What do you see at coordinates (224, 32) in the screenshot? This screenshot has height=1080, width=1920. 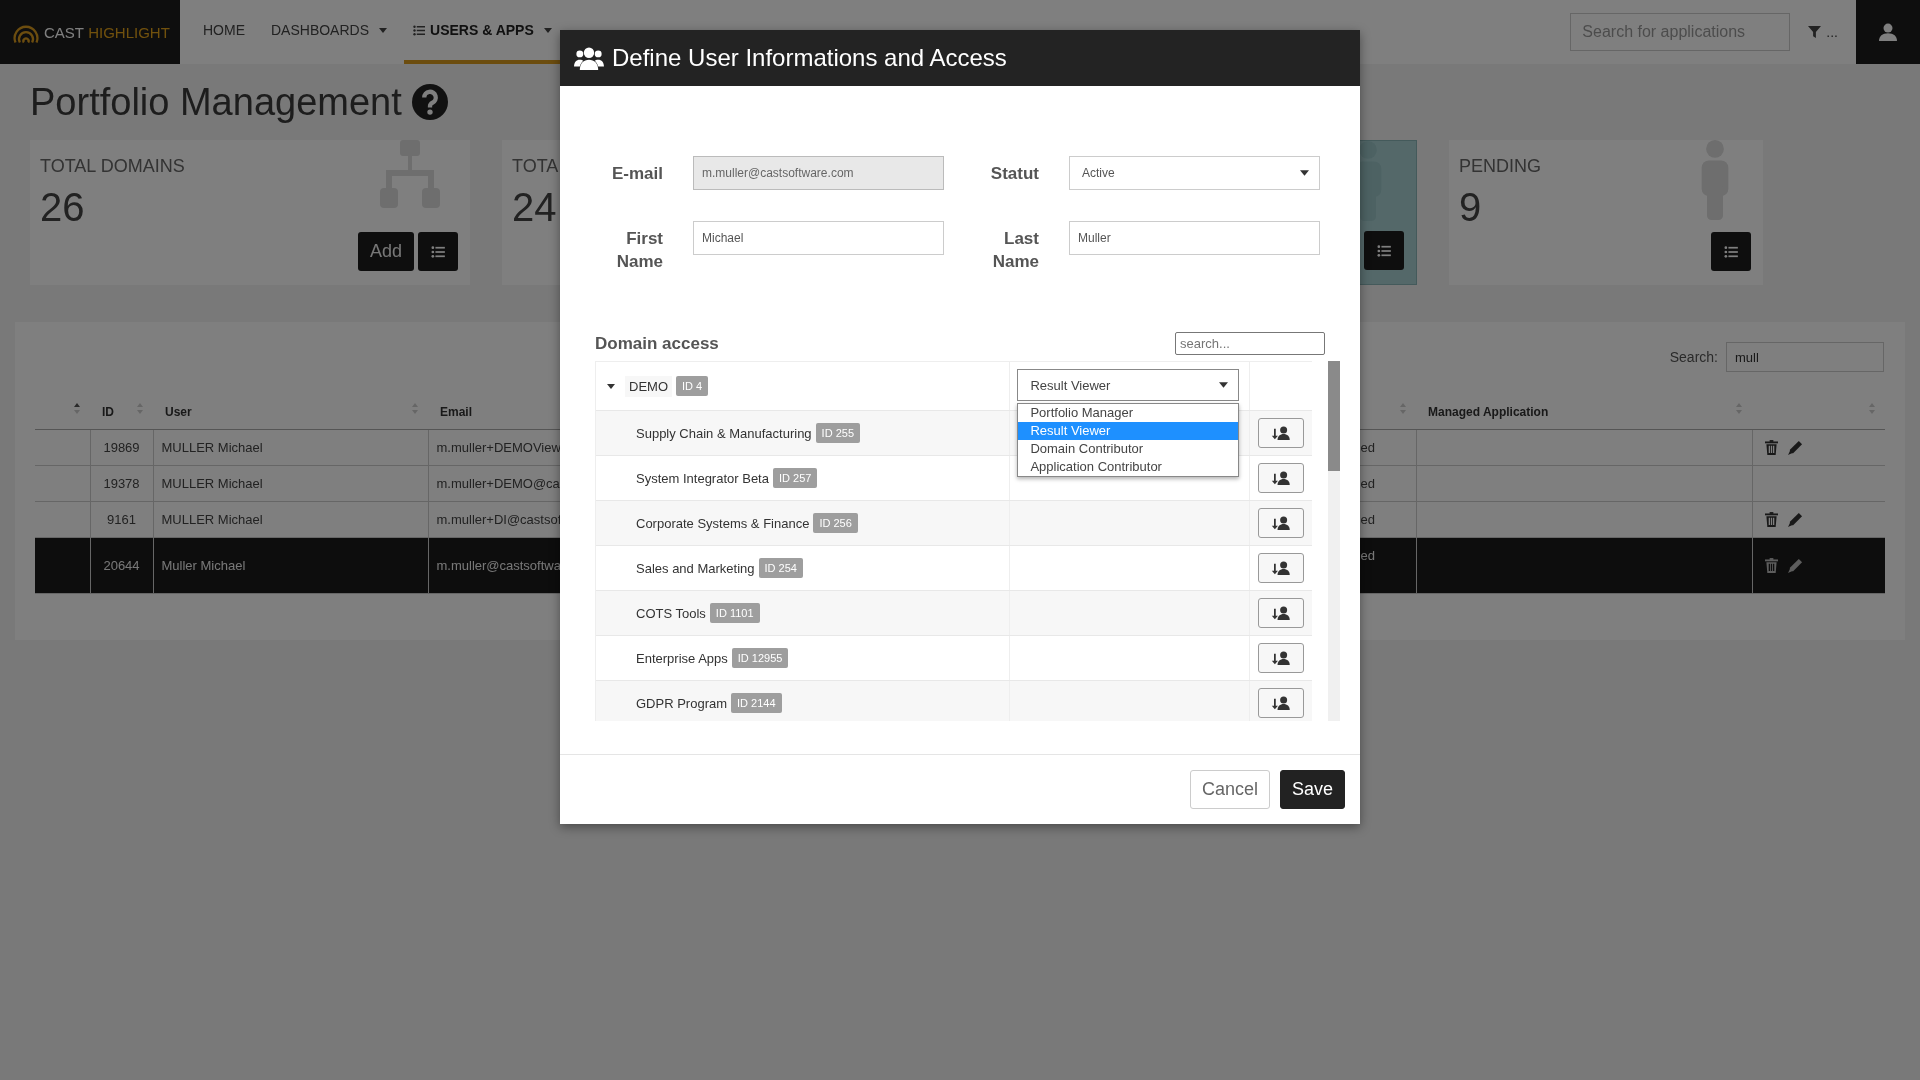 I see `nav-link: HOME` at bounding box center [224, 32].